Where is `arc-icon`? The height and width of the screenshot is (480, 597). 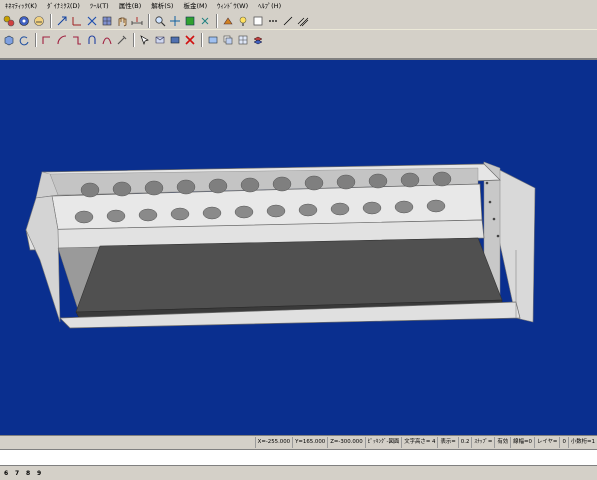 arc-icon is located at coordinates (62, 40).